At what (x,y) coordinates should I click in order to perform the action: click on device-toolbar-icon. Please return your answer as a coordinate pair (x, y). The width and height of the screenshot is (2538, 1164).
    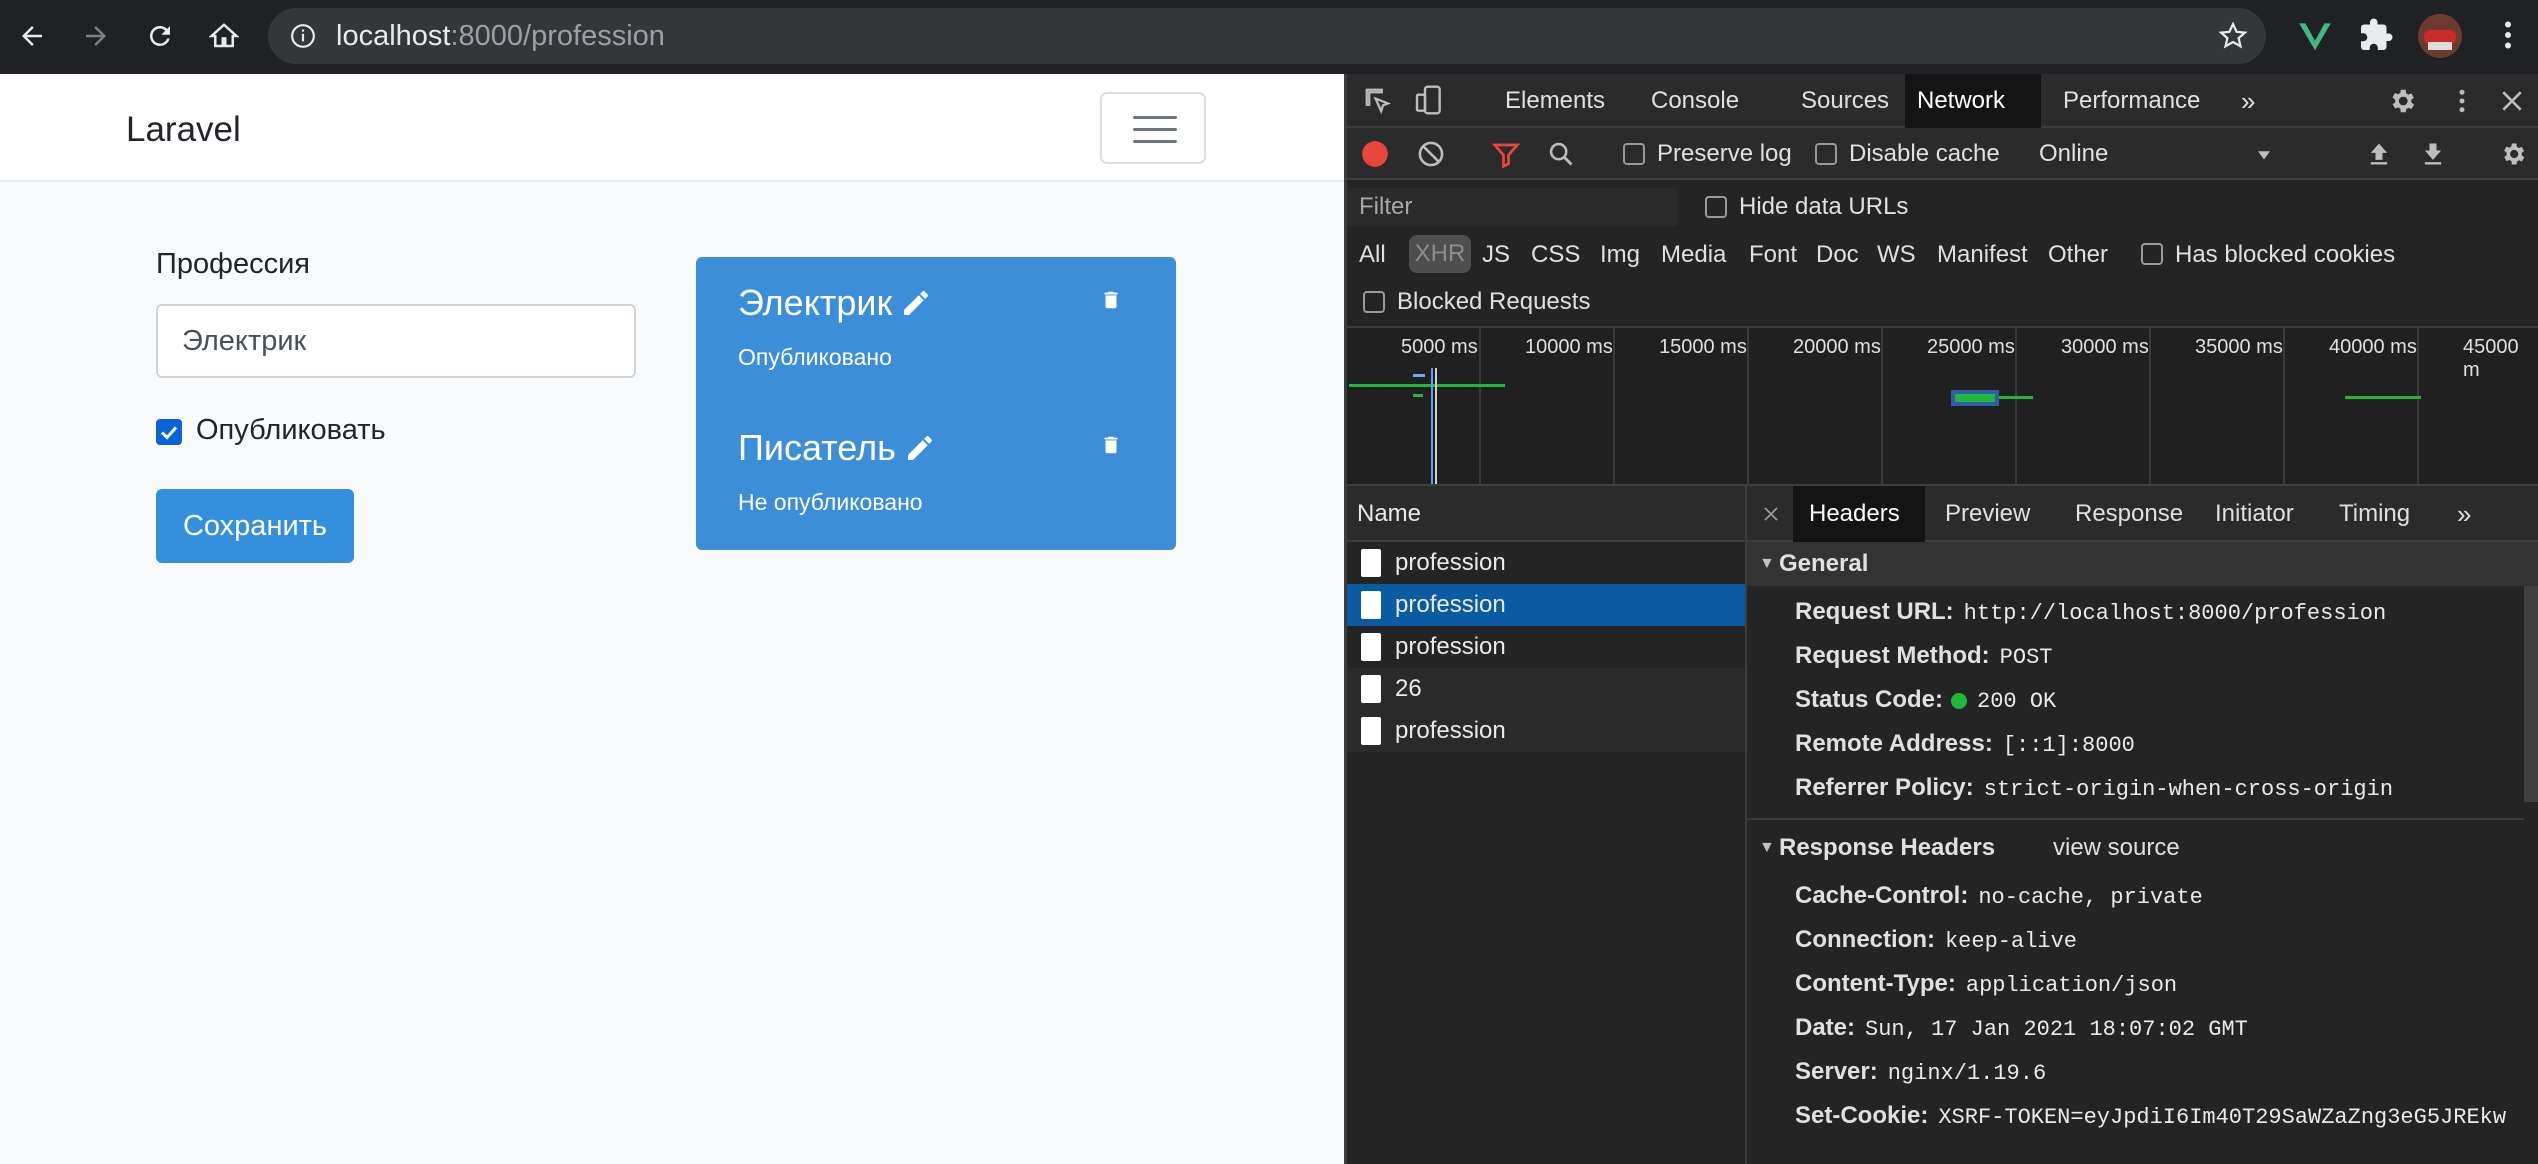
    Looking at the image, I should click on (1429, 100).